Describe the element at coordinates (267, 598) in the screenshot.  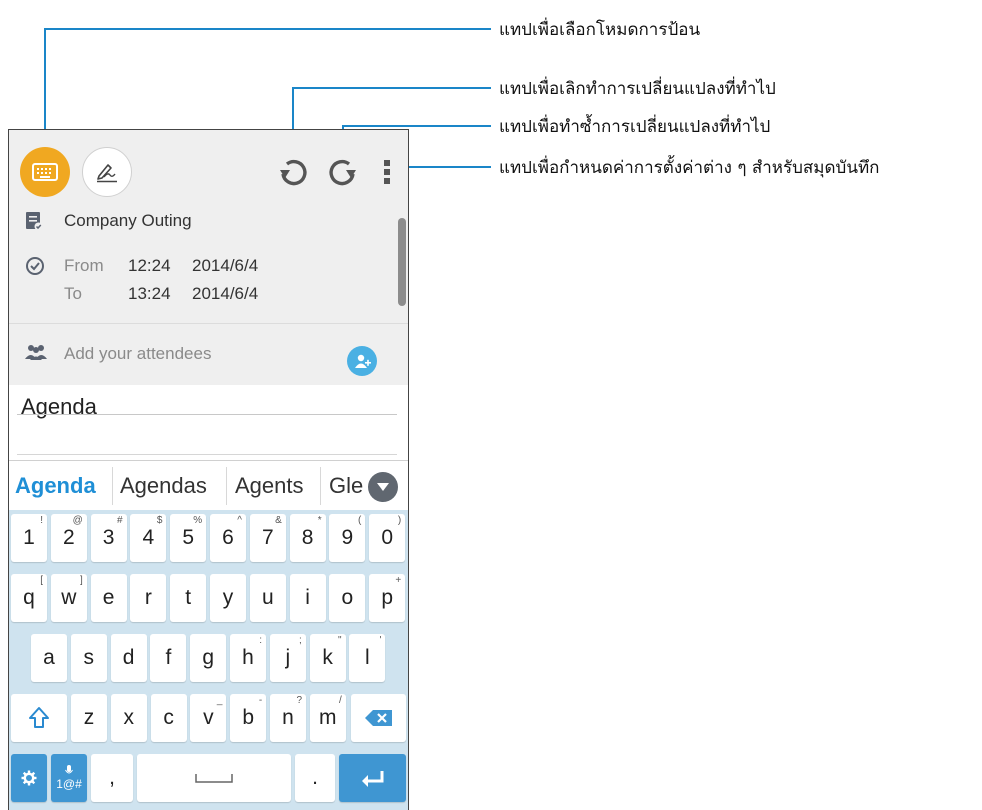
I see `key-u: u` at that location.